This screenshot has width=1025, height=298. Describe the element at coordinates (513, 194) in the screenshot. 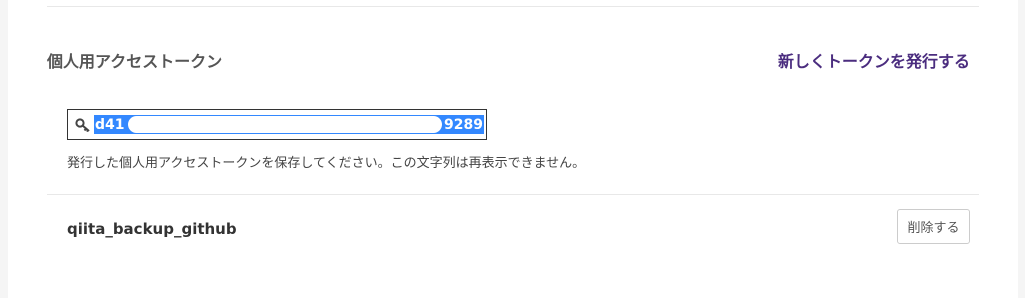

I see `list-divider` at that location.